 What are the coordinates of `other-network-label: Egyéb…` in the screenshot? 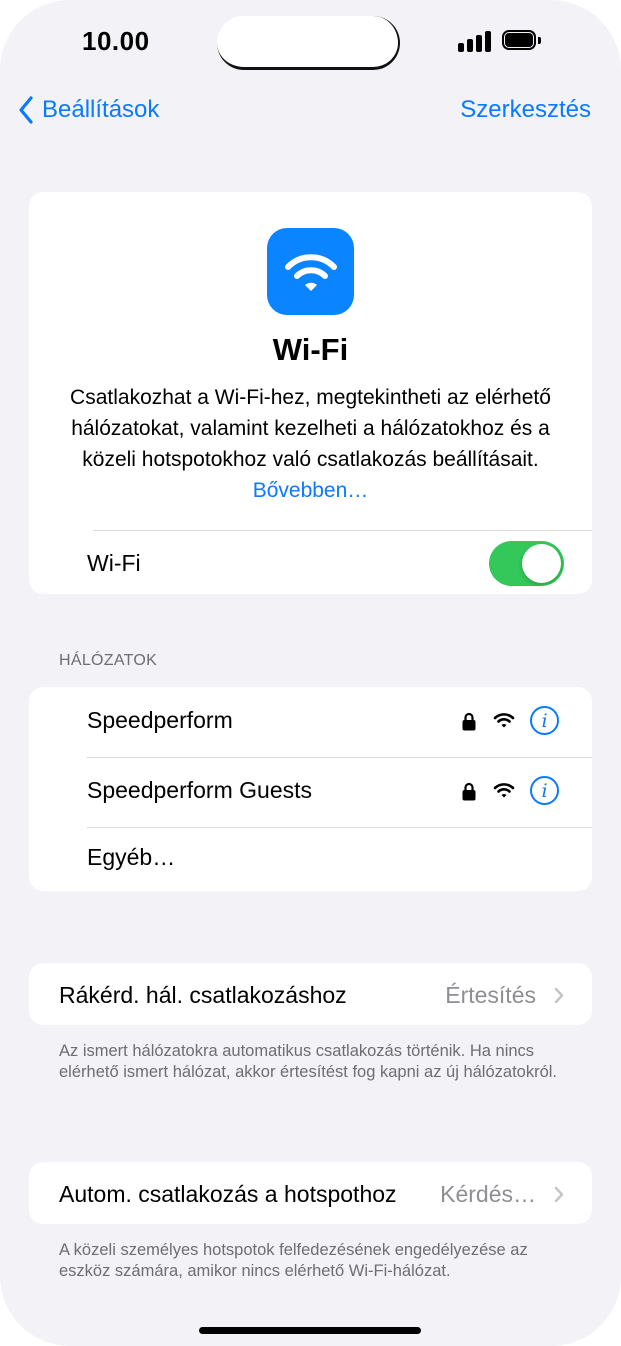 It's located at (131, 857).